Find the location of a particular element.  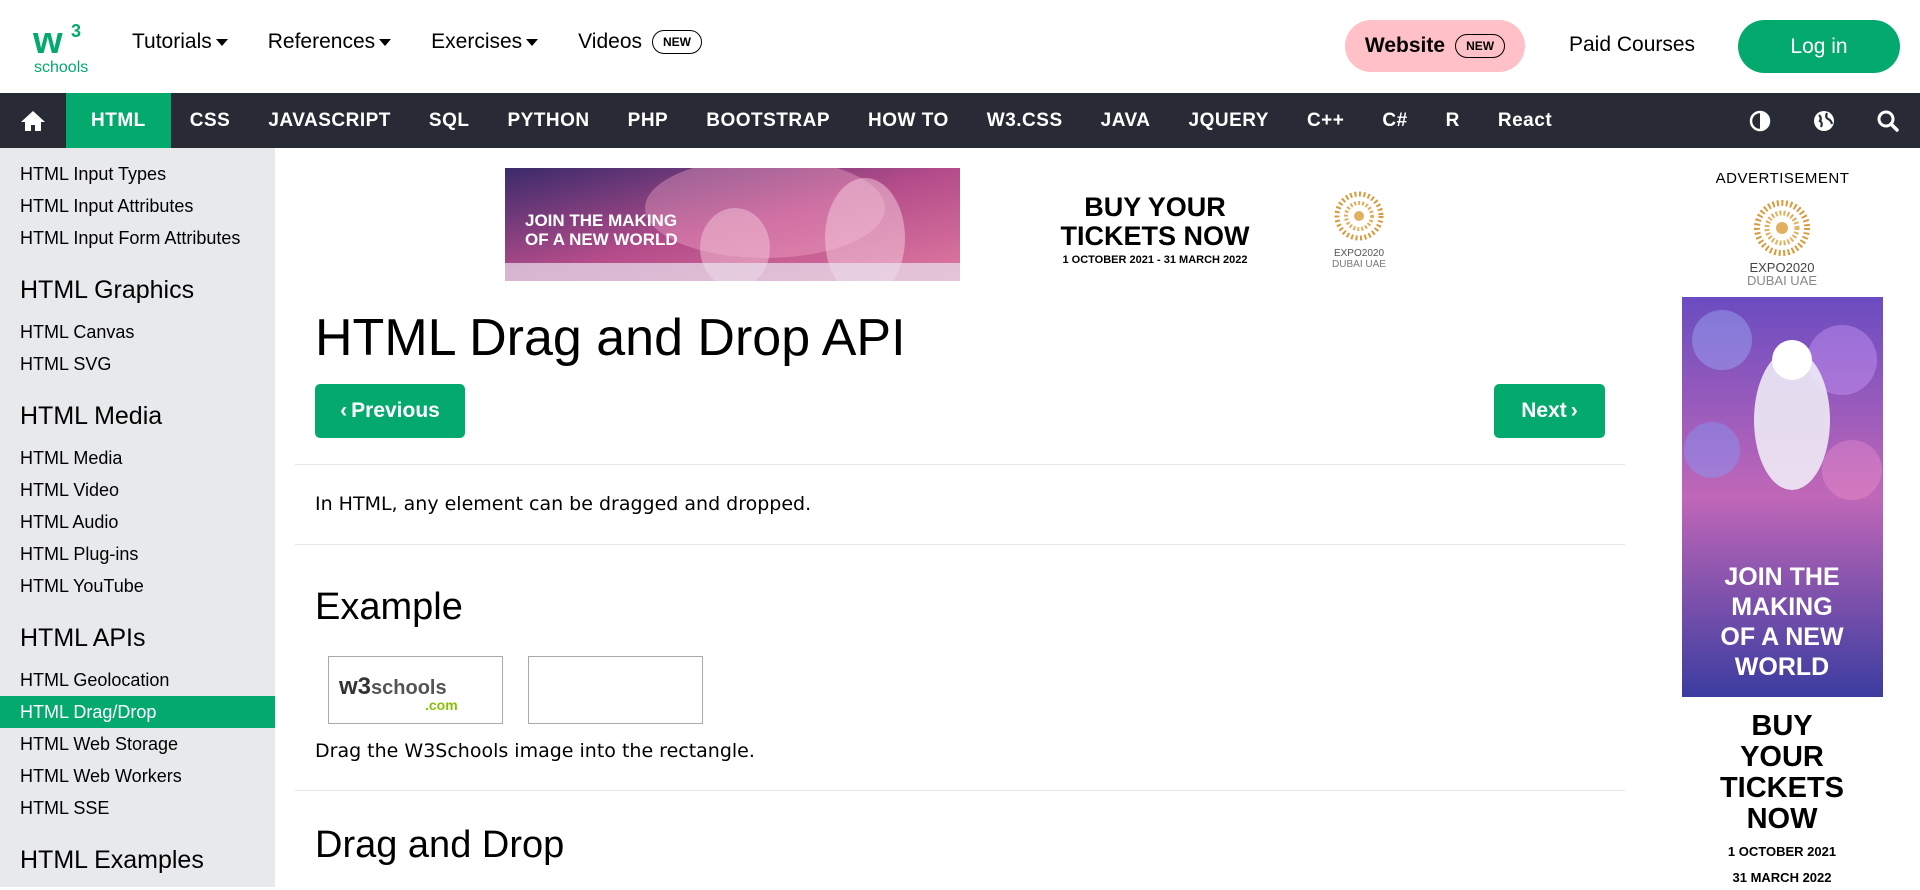

previous-button: ‹ Previous is located at coordinates (390, 411).